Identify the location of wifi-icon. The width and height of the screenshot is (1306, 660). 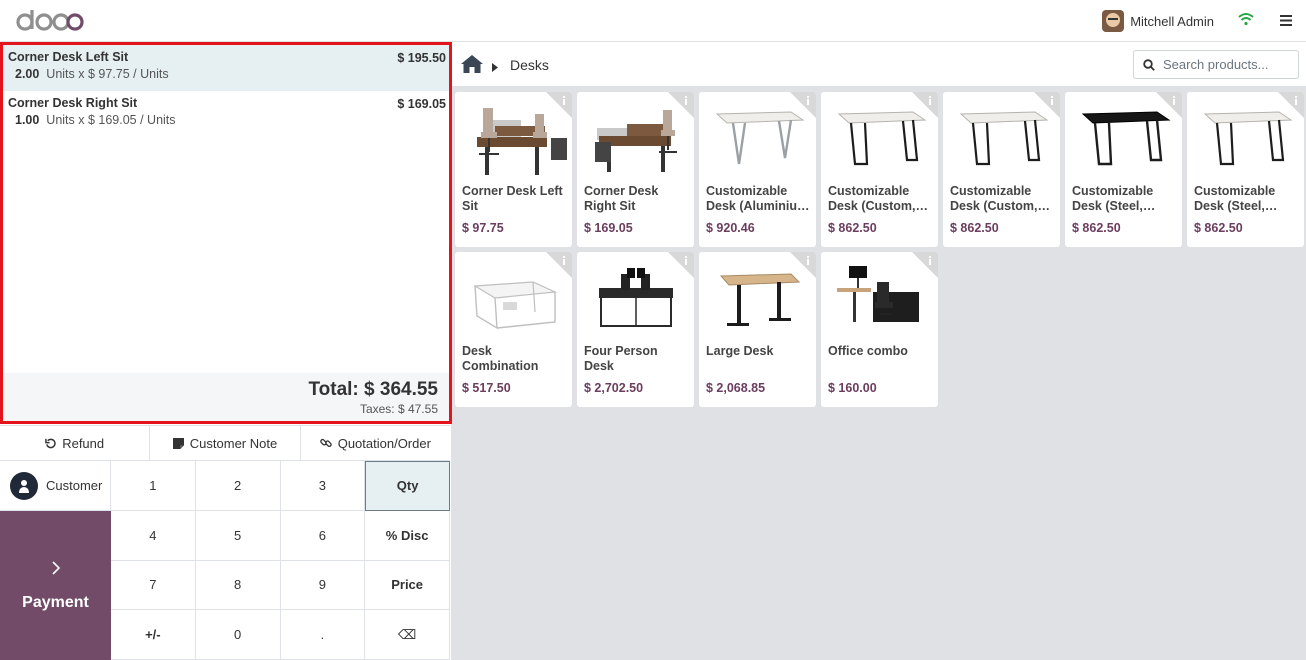
(1246, 20).